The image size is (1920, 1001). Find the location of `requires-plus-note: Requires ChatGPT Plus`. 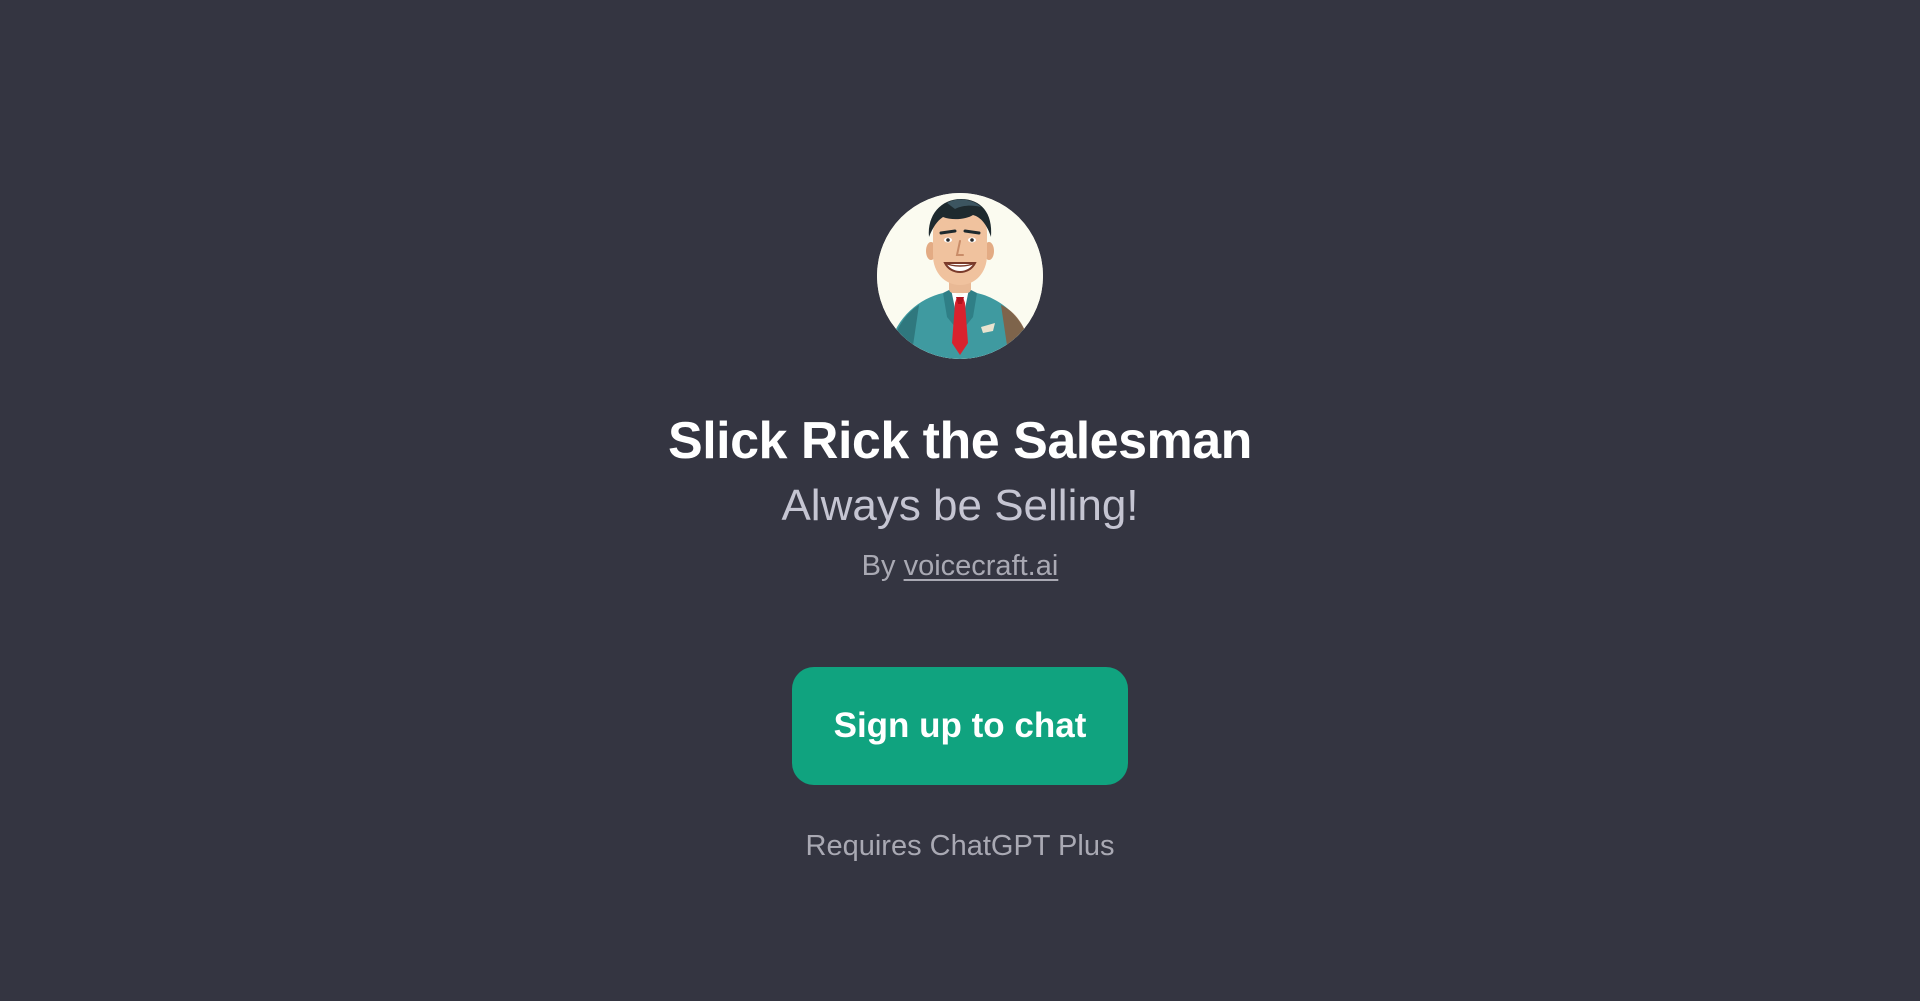

requires-plus-note: Requires ChatGPT Plus is located at coordinates (960, 846).